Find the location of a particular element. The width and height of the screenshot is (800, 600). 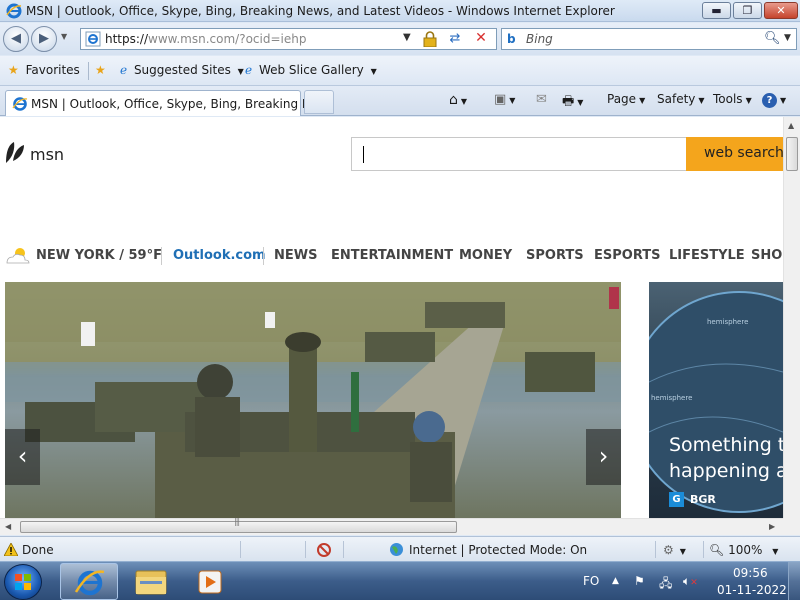

start-button is located at coordinates (23, 582).